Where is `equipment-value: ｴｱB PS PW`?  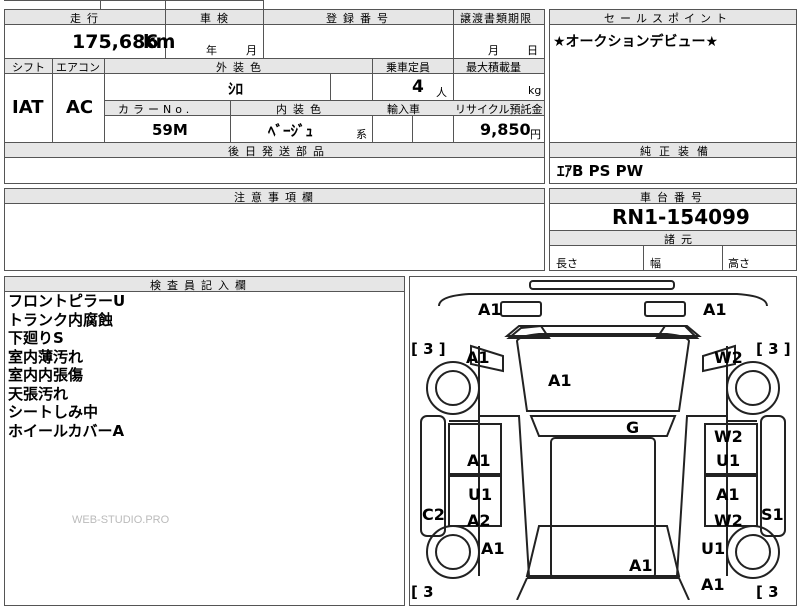
equipment-value: ｴｱB PS PW is located at coordinates (600, 171).